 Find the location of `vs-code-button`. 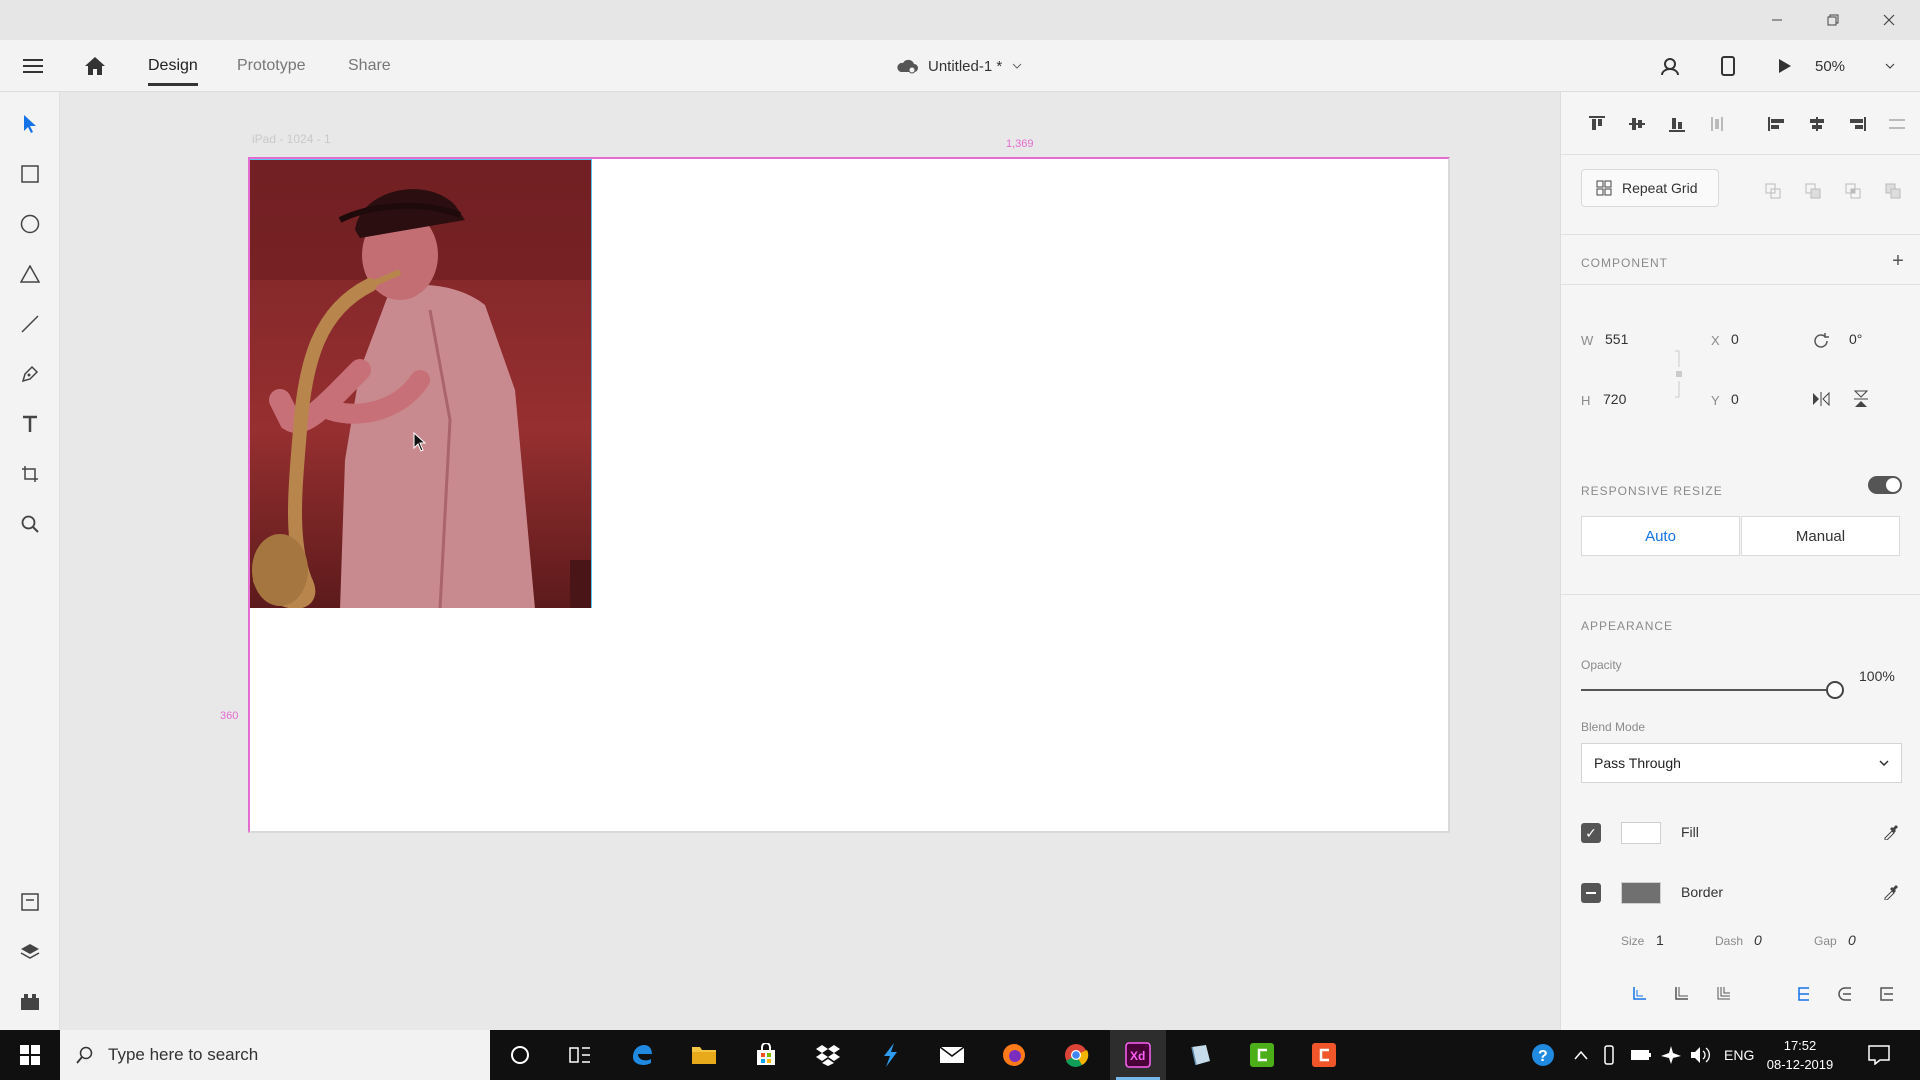

vs-code-button is located at coordinates (890, 1055).